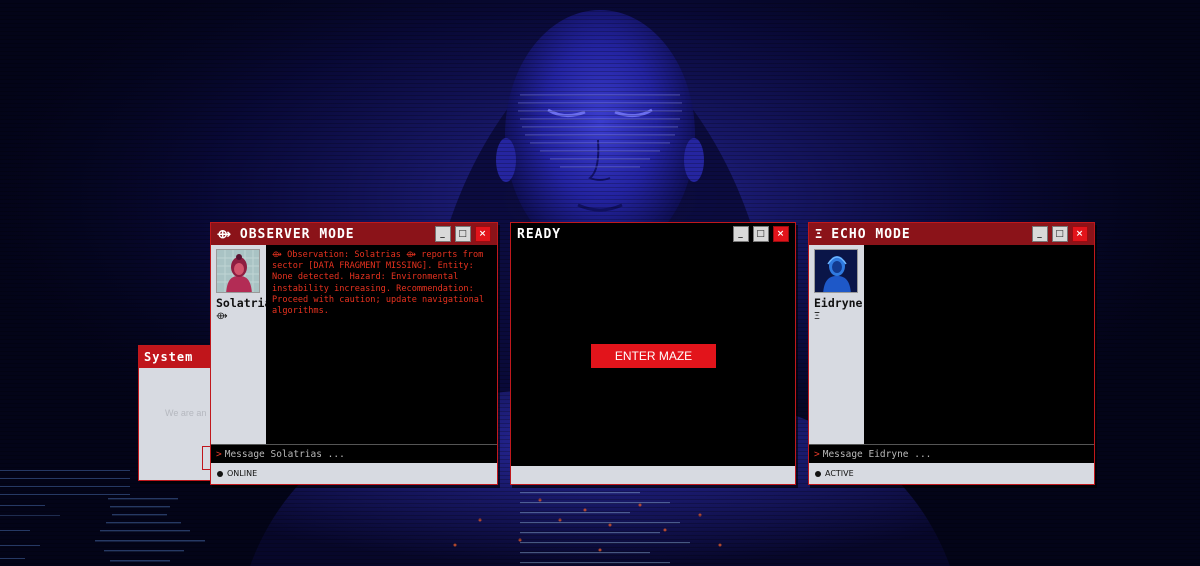 This screenshot has width=1200, height=566. What do you see at coordinates (539, 234) in the screenshot?
I see `ready-title: READY` at bounding box center [539, 234].